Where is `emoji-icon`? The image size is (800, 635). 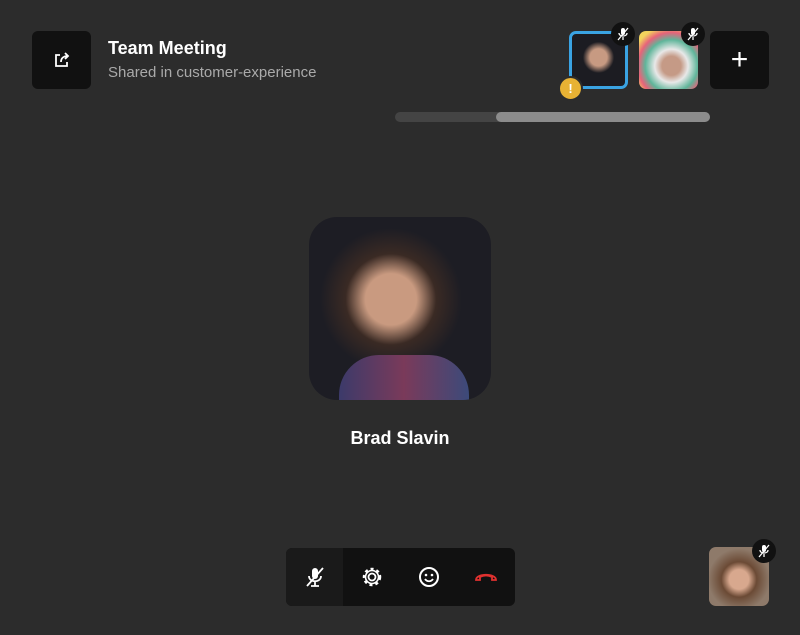
emoji-icon is located at coordinates (428, 577).